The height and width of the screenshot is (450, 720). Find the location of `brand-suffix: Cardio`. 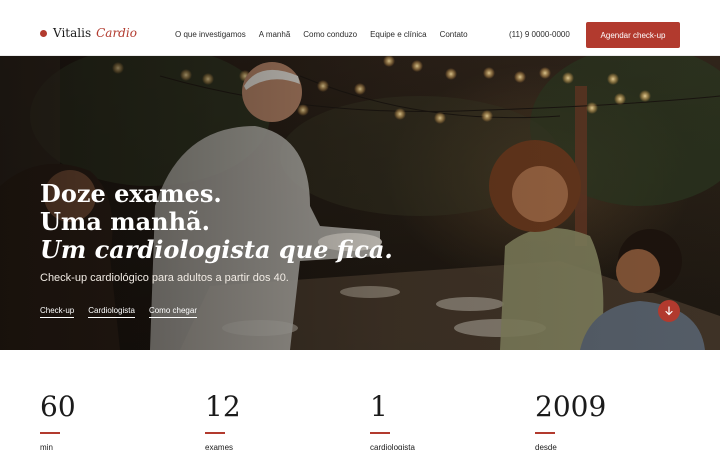

brand-suffix: Cardio is located at coordinates (116, 33).